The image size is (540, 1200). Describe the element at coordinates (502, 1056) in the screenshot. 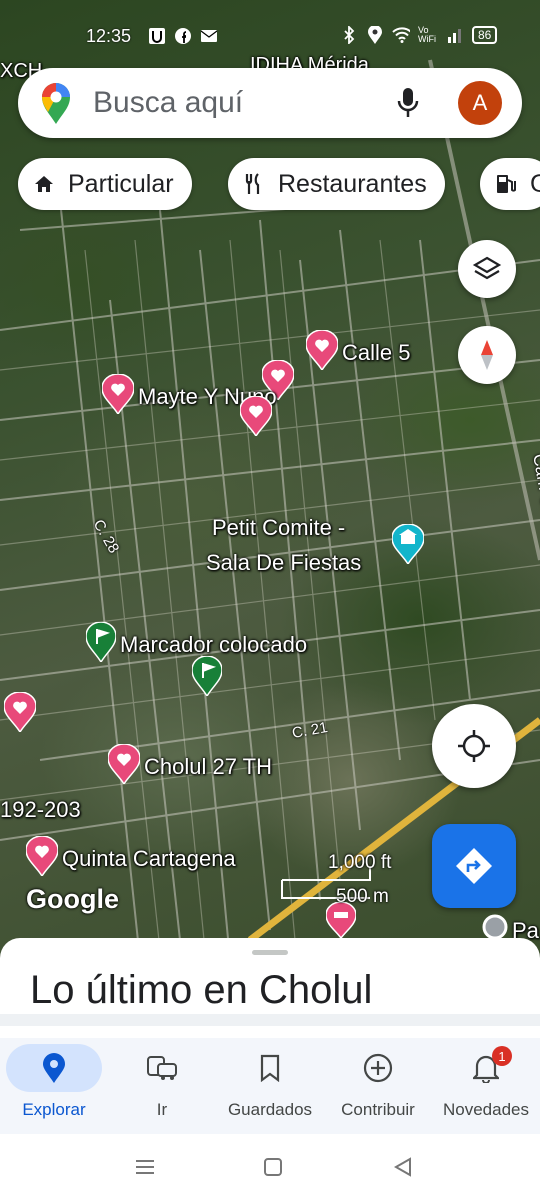

I see `notification-badge: 1` at that location.